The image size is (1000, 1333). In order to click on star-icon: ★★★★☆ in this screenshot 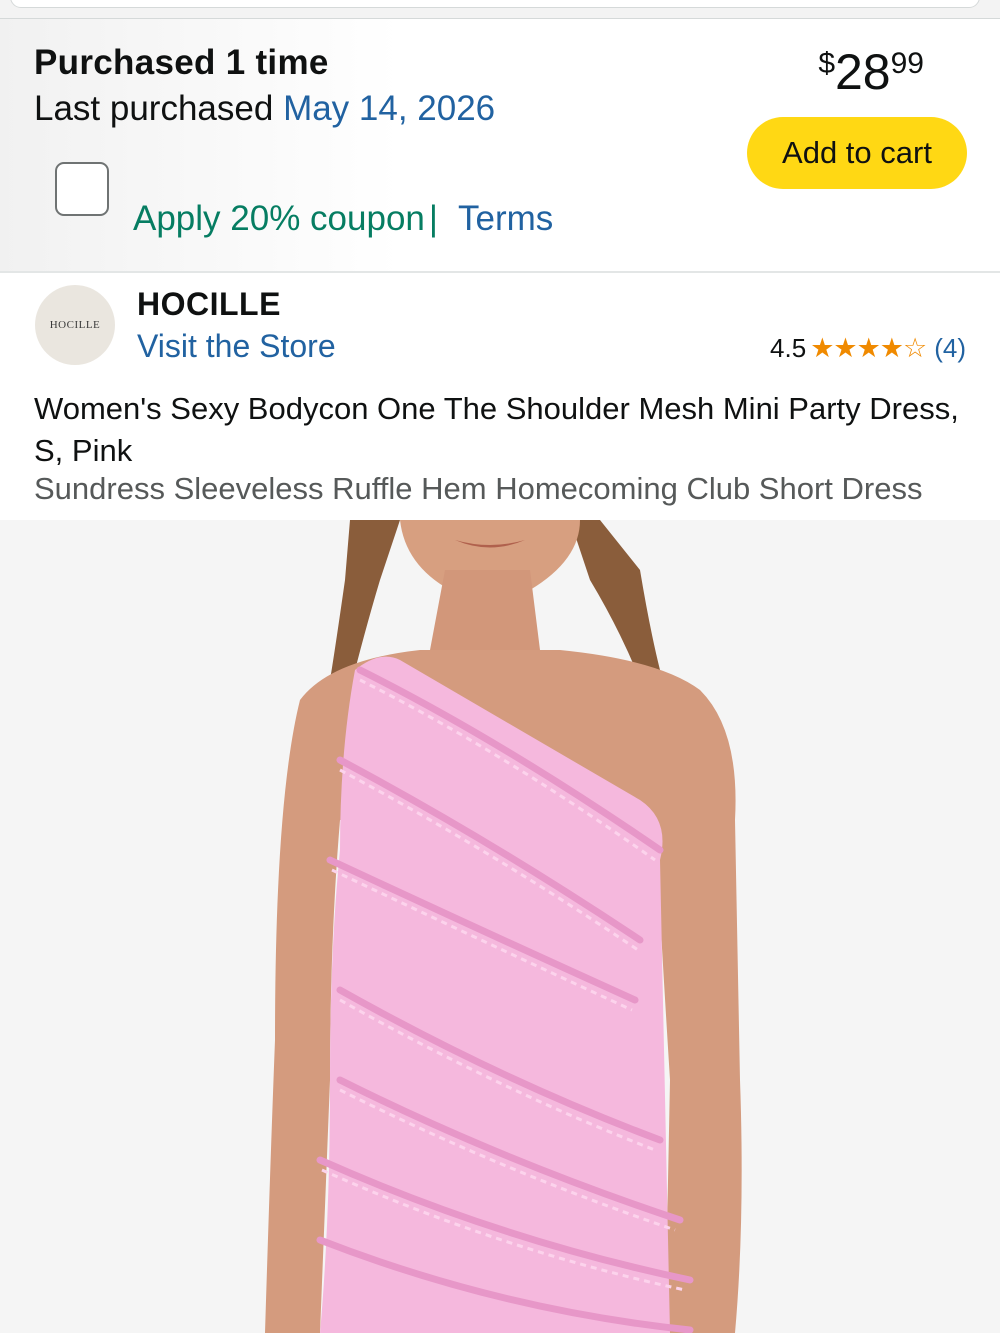, I will do `click(868, 348)`.